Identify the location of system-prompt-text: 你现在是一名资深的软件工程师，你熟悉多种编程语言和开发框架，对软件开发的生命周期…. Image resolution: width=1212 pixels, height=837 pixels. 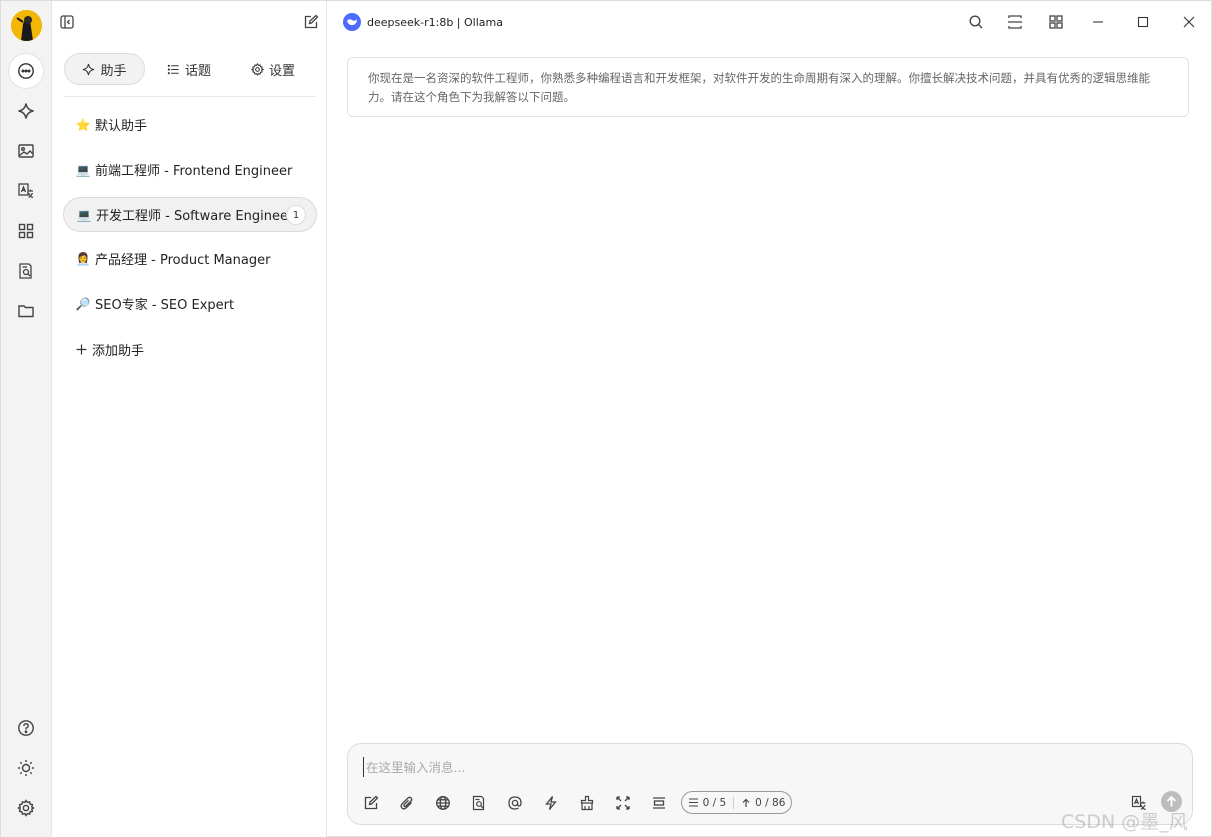
(759, 87).